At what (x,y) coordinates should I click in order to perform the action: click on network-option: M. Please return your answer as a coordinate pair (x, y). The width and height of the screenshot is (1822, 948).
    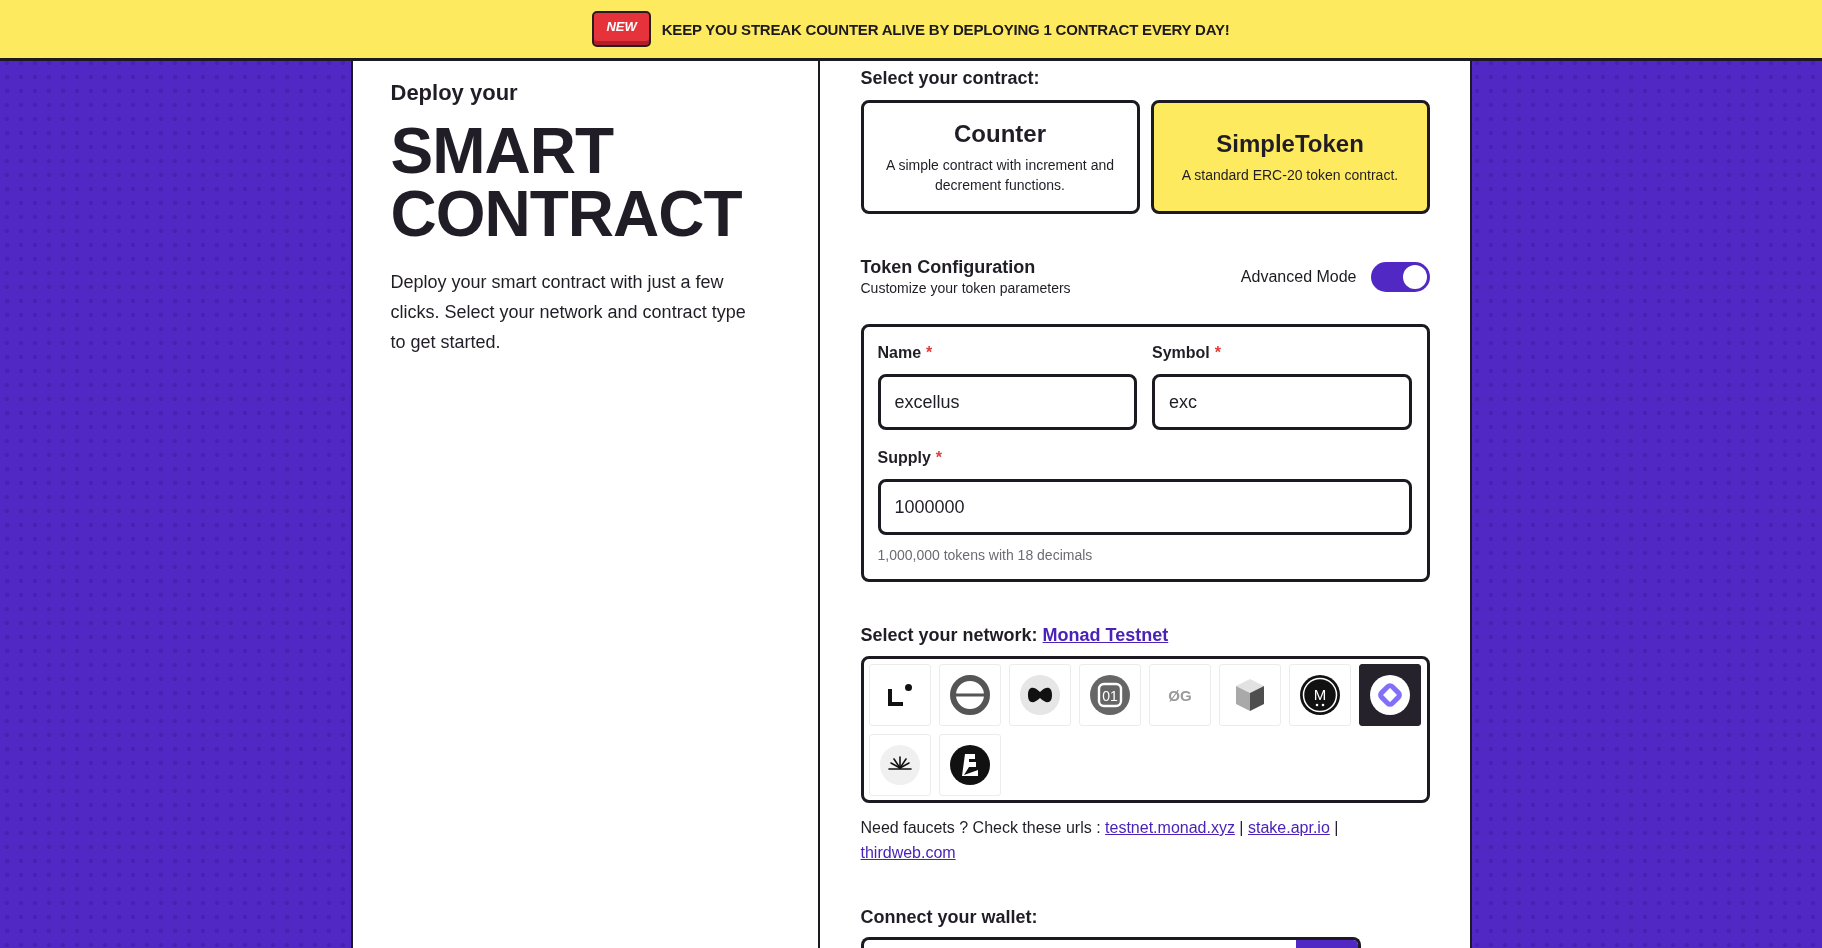
    Looking at the image, I should click on (1319, 695).